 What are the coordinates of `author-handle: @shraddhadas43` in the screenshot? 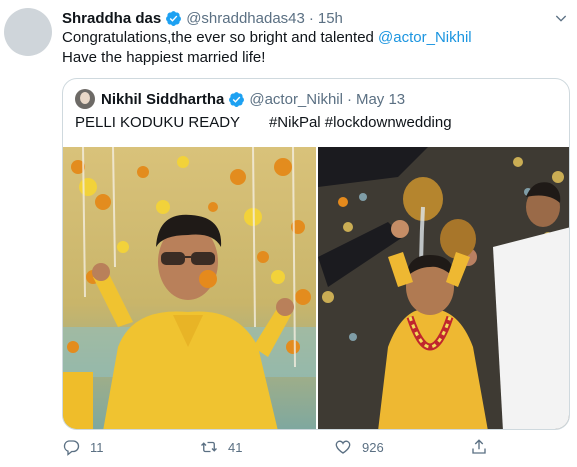 It's located at (245, 18).